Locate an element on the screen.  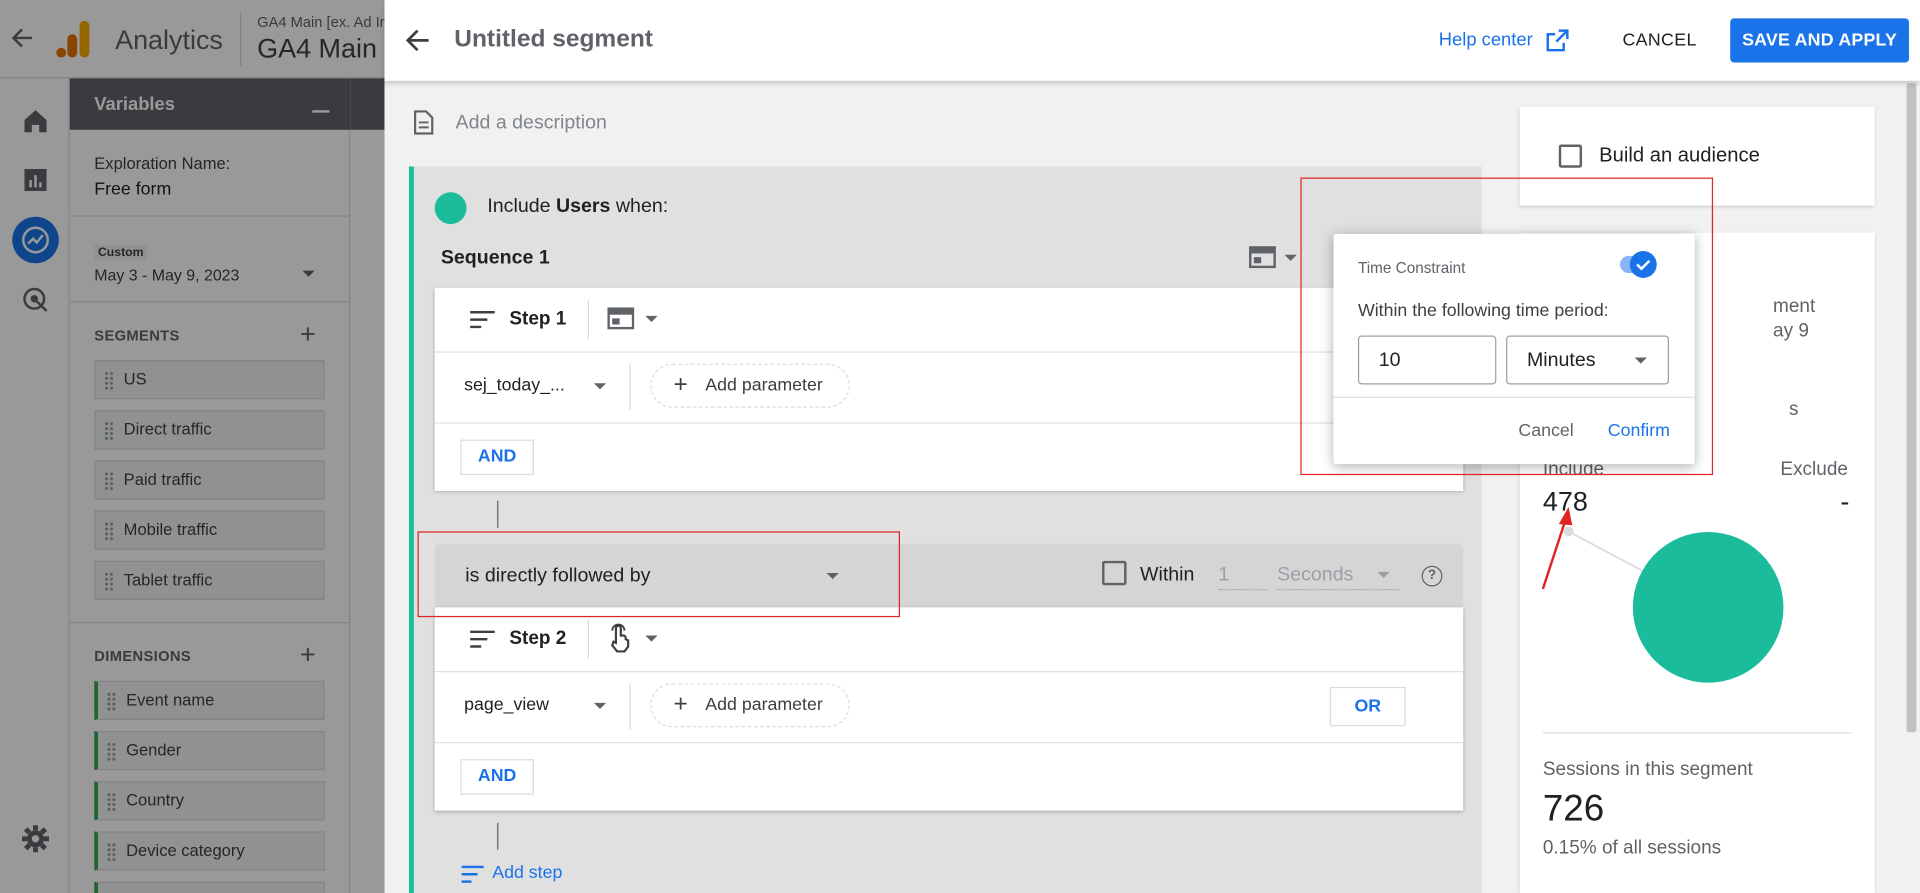
back-arrow-icon is located at coordinates (417, 40).